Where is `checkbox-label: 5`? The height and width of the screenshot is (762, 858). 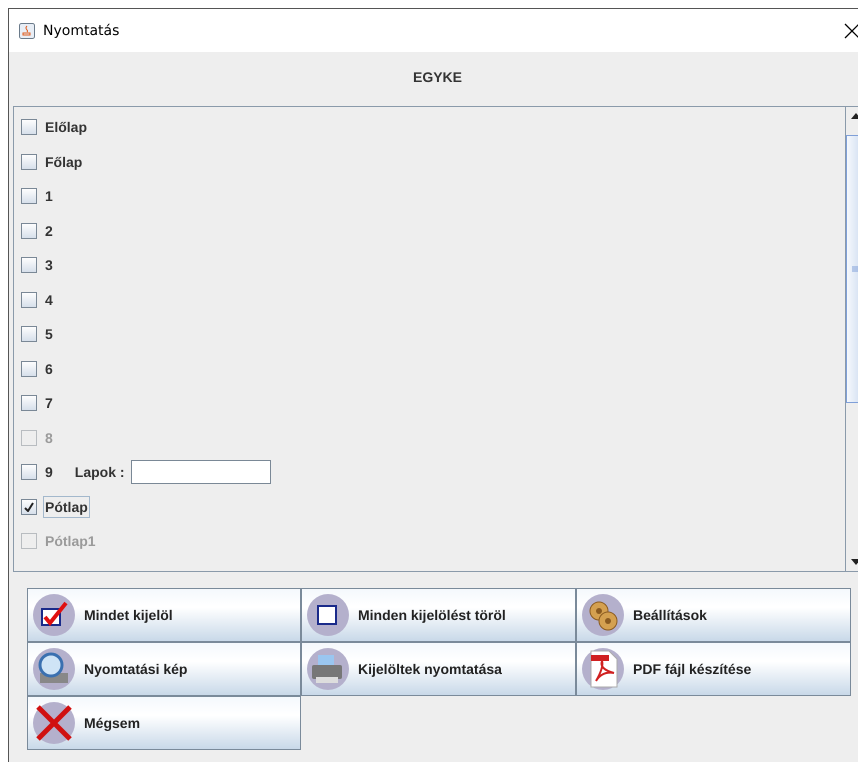 checkbox-label: 5 is located at coordinates (49, 334).